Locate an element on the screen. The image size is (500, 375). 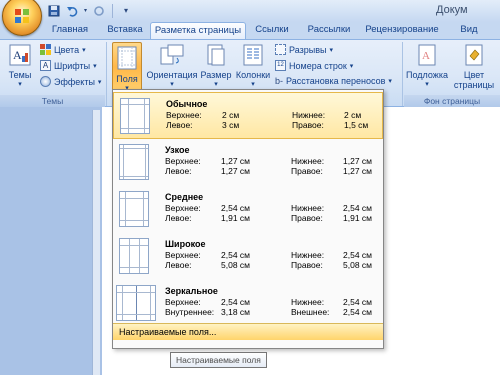
svg-text: A is located at coordinates (17, 55).